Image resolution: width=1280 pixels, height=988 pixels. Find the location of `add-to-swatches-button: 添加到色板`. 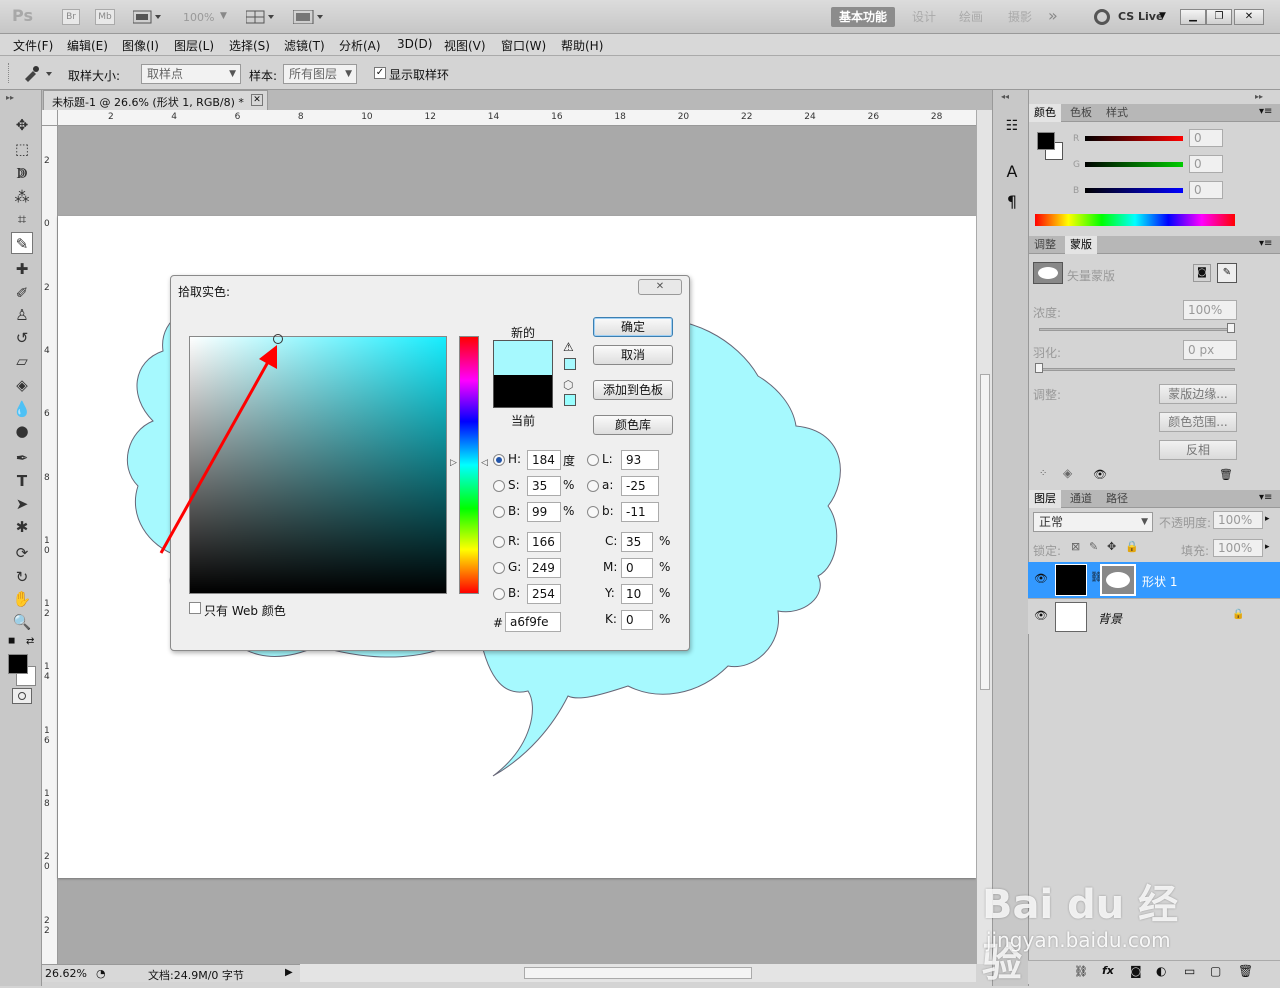

add-to-swatches-button: 添加到色板 is located at coordinates (633, 390).